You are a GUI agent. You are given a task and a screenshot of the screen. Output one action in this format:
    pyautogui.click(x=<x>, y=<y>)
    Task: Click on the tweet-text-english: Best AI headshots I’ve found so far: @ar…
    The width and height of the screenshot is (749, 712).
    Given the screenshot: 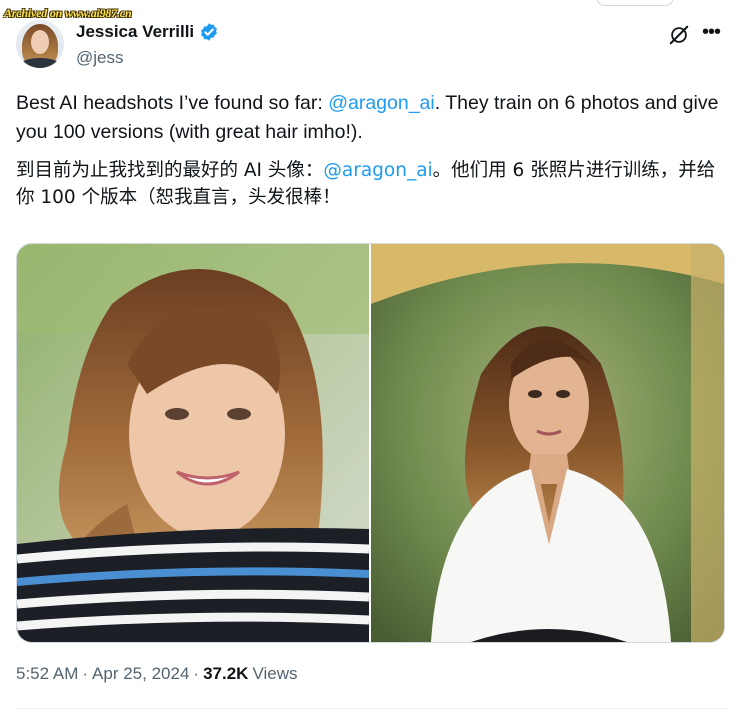 What is the action you would take?
    pyautogui.click(x=367, y=117)
    